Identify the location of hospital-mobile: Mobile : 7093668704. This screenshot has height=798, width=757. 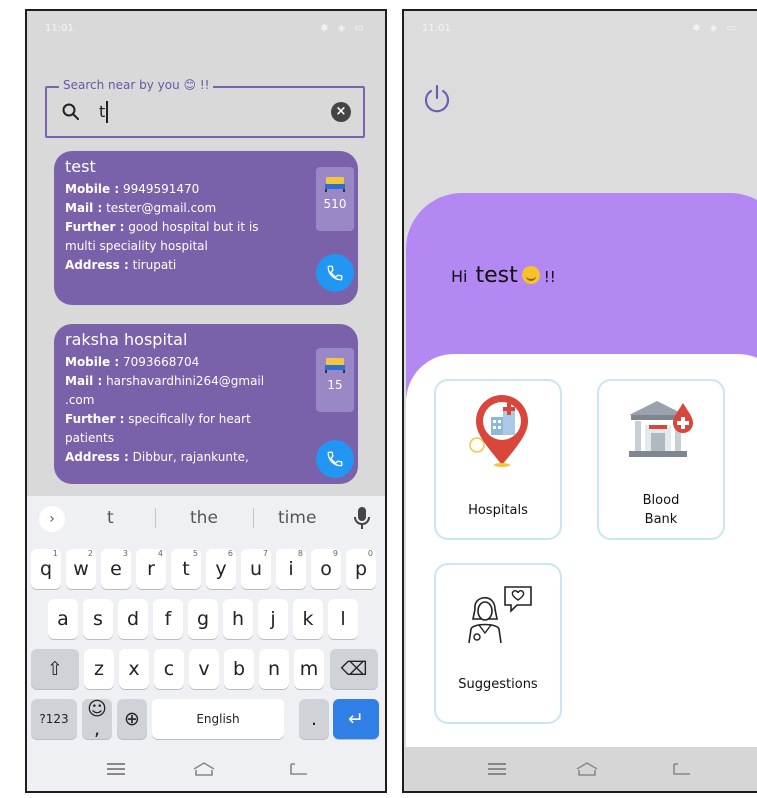
(132, 362).